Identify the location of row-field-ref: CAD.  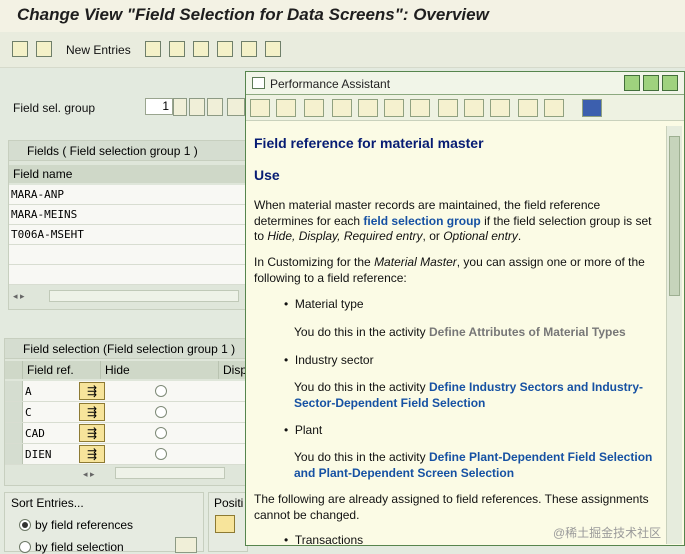
(35, 433).